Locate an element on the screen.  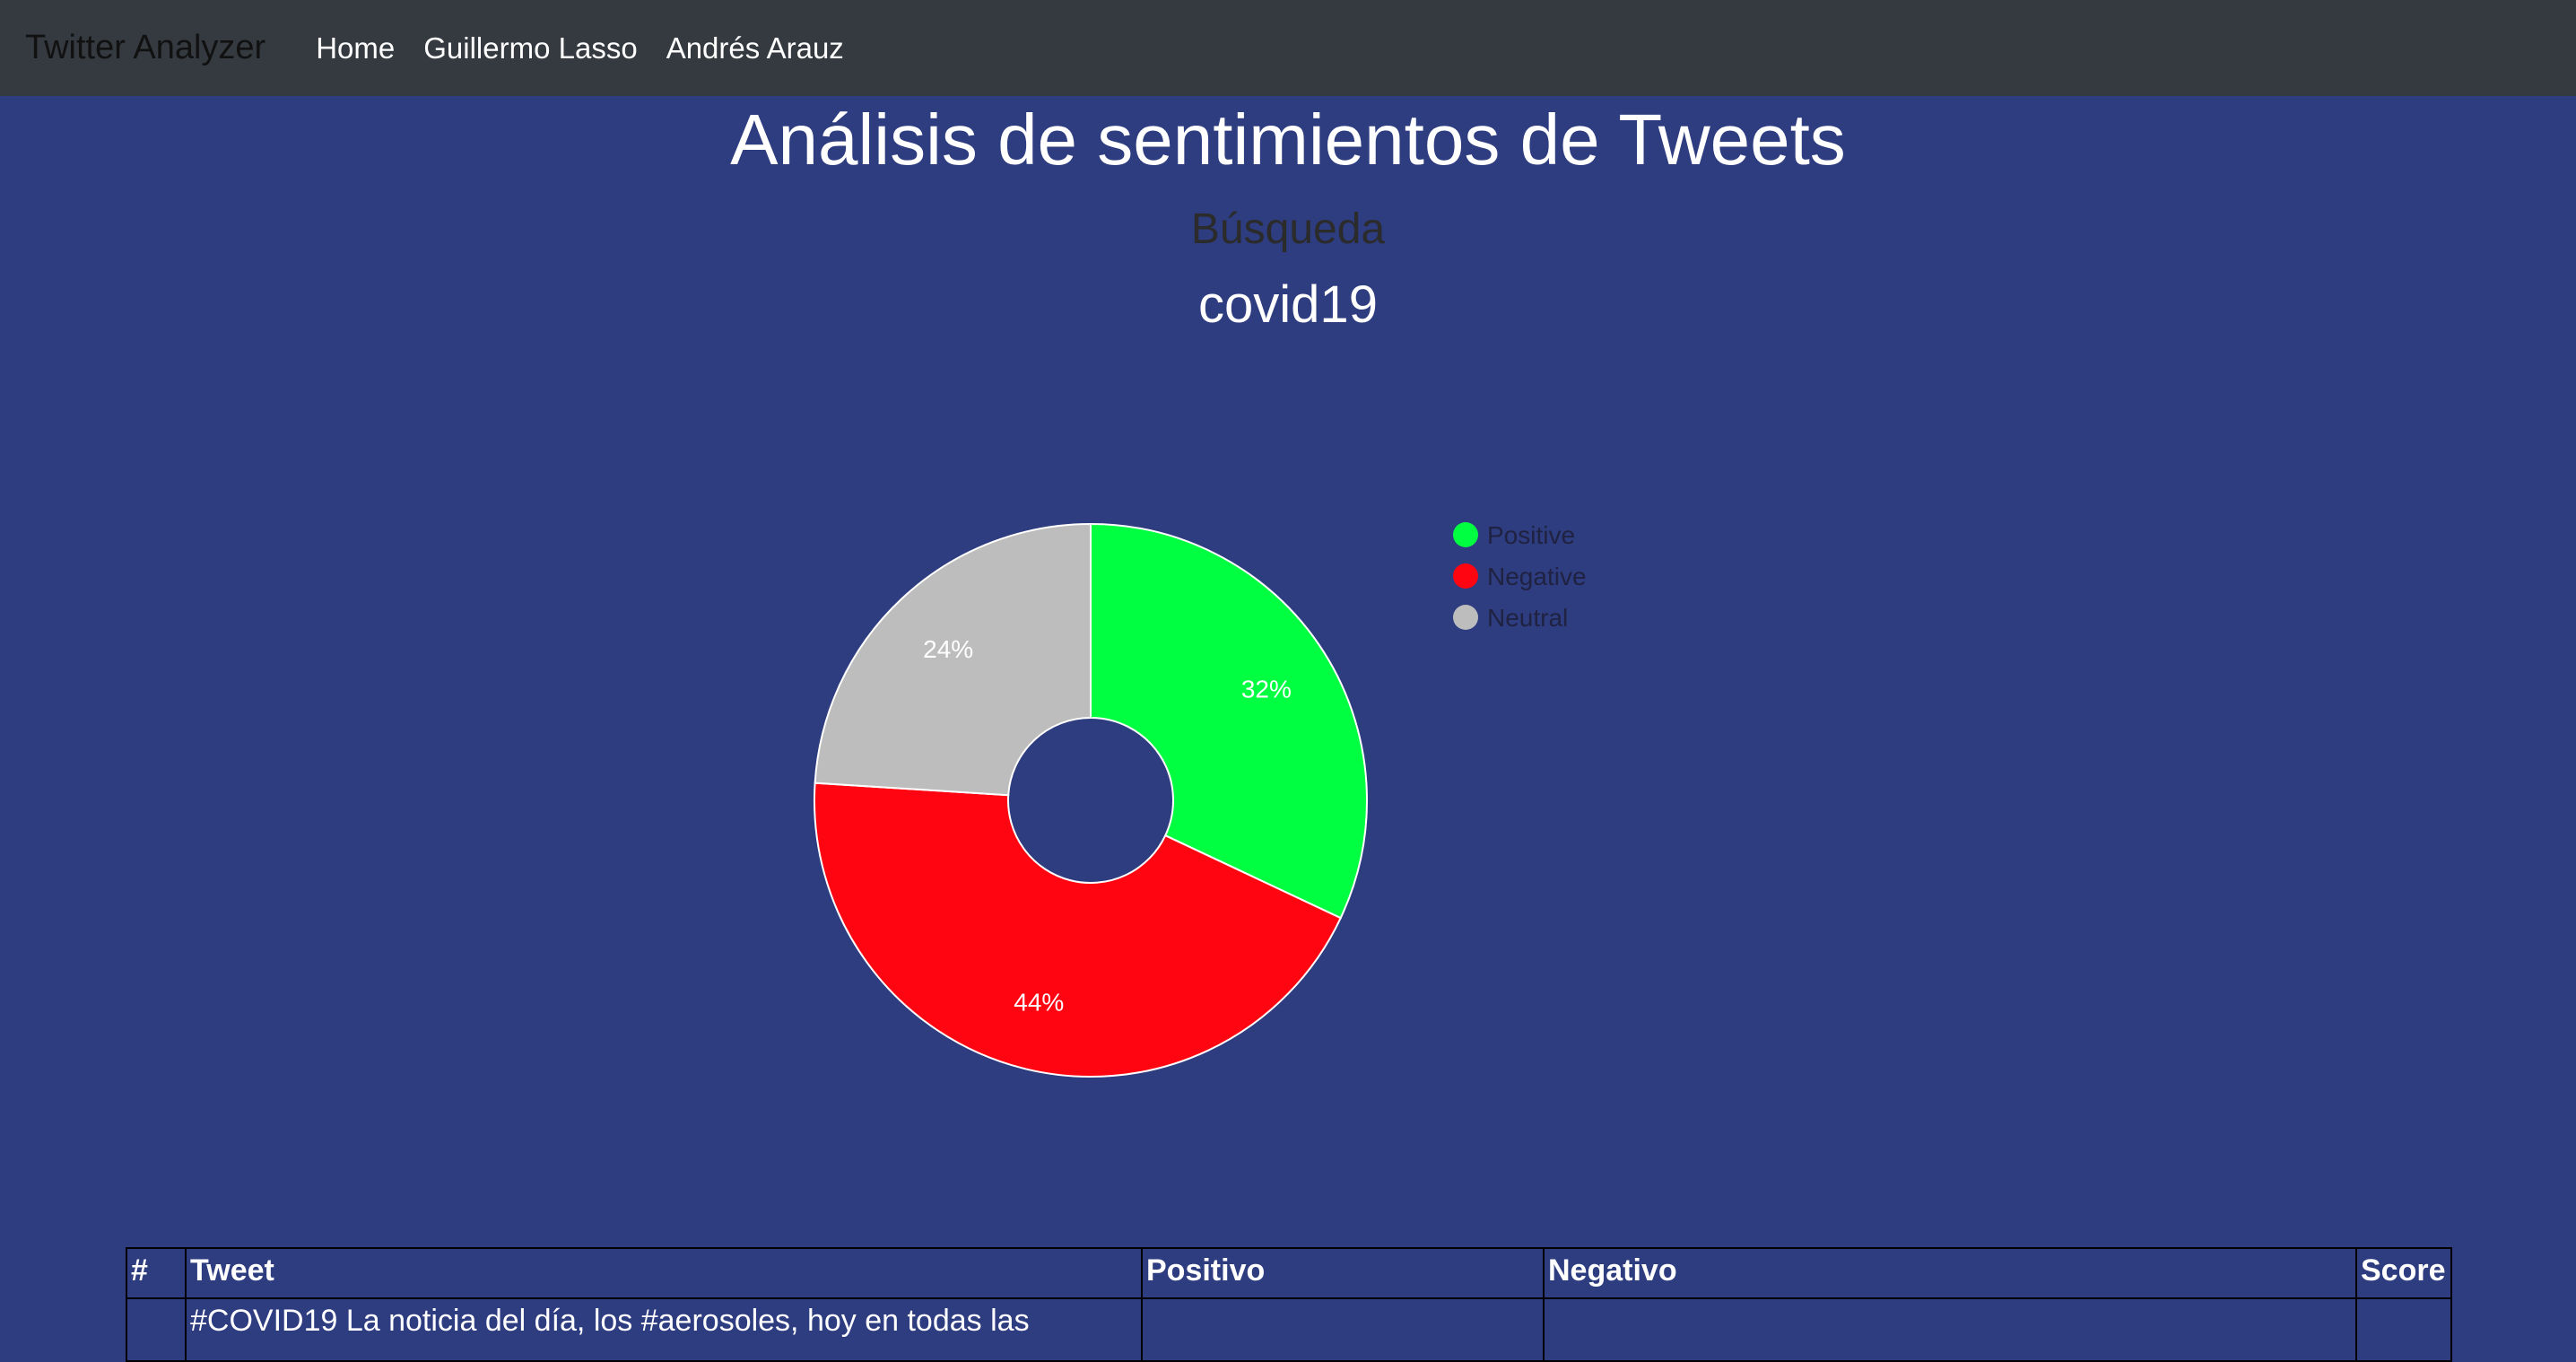
column-header-positivo: Positivo is located at coordinates (1343, 1273).